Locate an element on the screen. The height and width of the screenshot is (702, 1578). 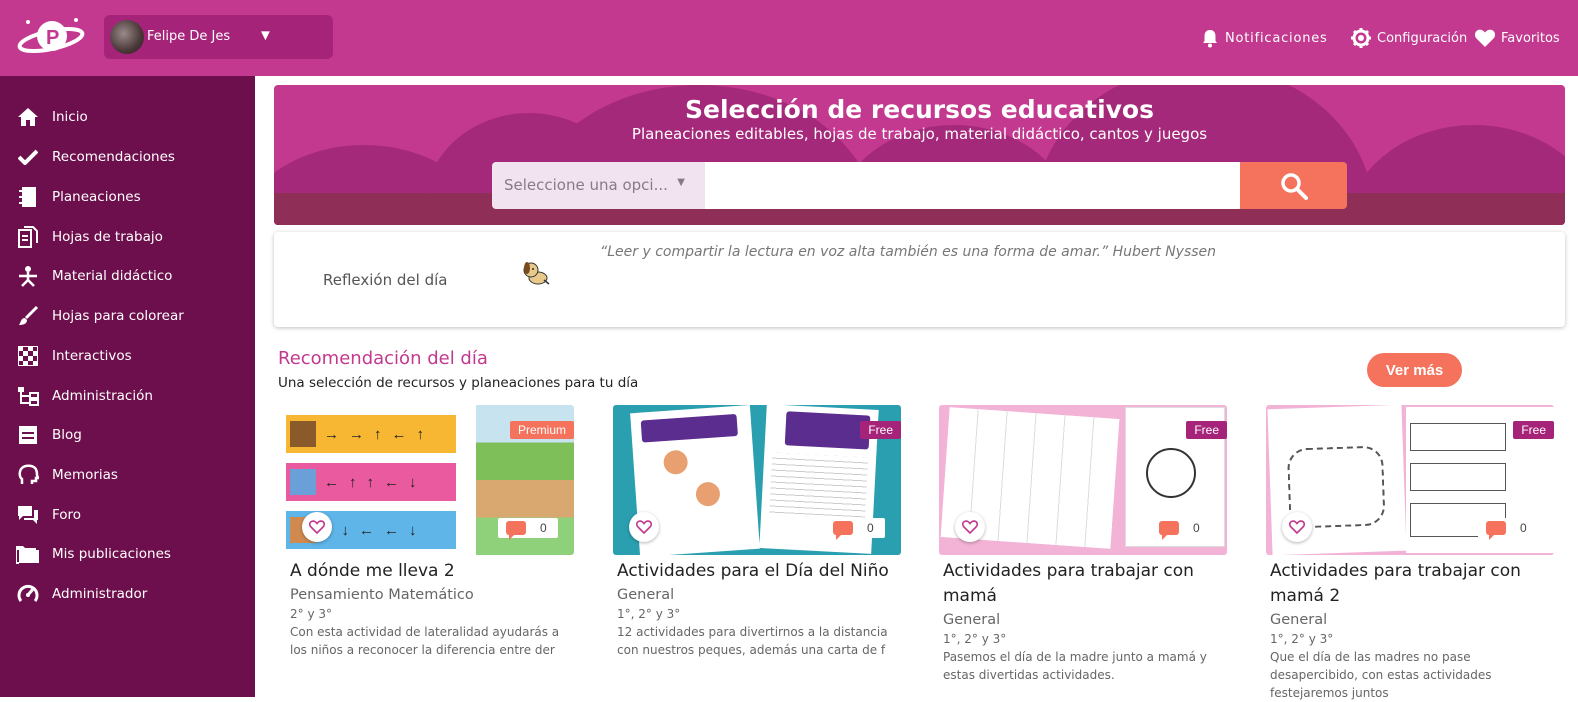
sidebar-item-administracion: Administración is located at coordinates (84, 396).